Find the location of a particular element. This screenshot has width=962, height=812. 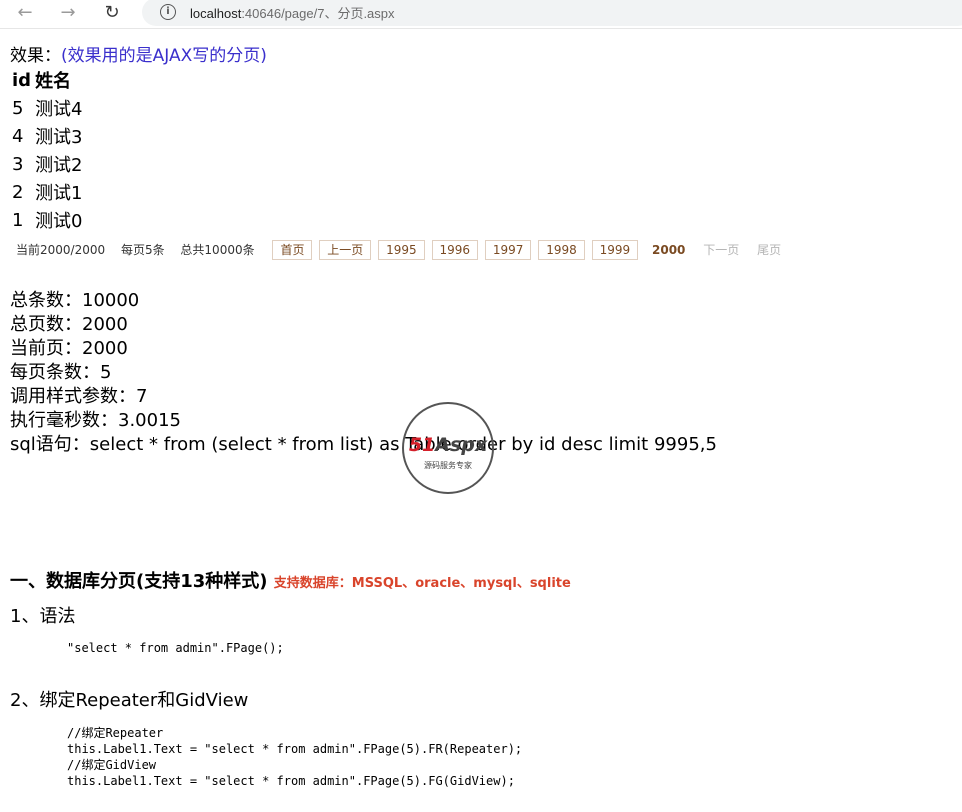

table-header-row: id 姓名 is located at coordinates (49, 80).